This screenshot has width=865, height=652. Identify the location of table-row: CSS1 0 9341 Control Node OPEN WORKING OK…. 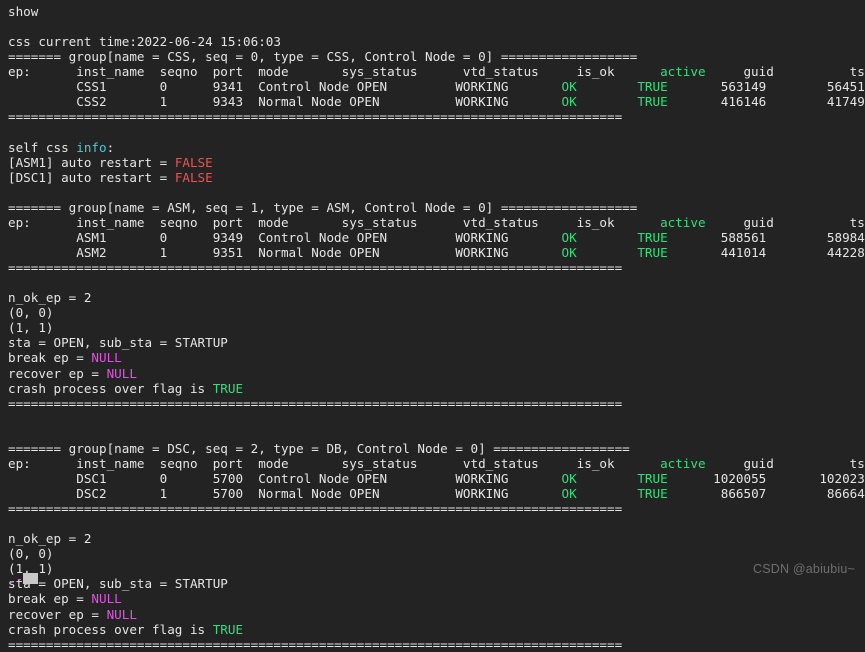
(436, 86).